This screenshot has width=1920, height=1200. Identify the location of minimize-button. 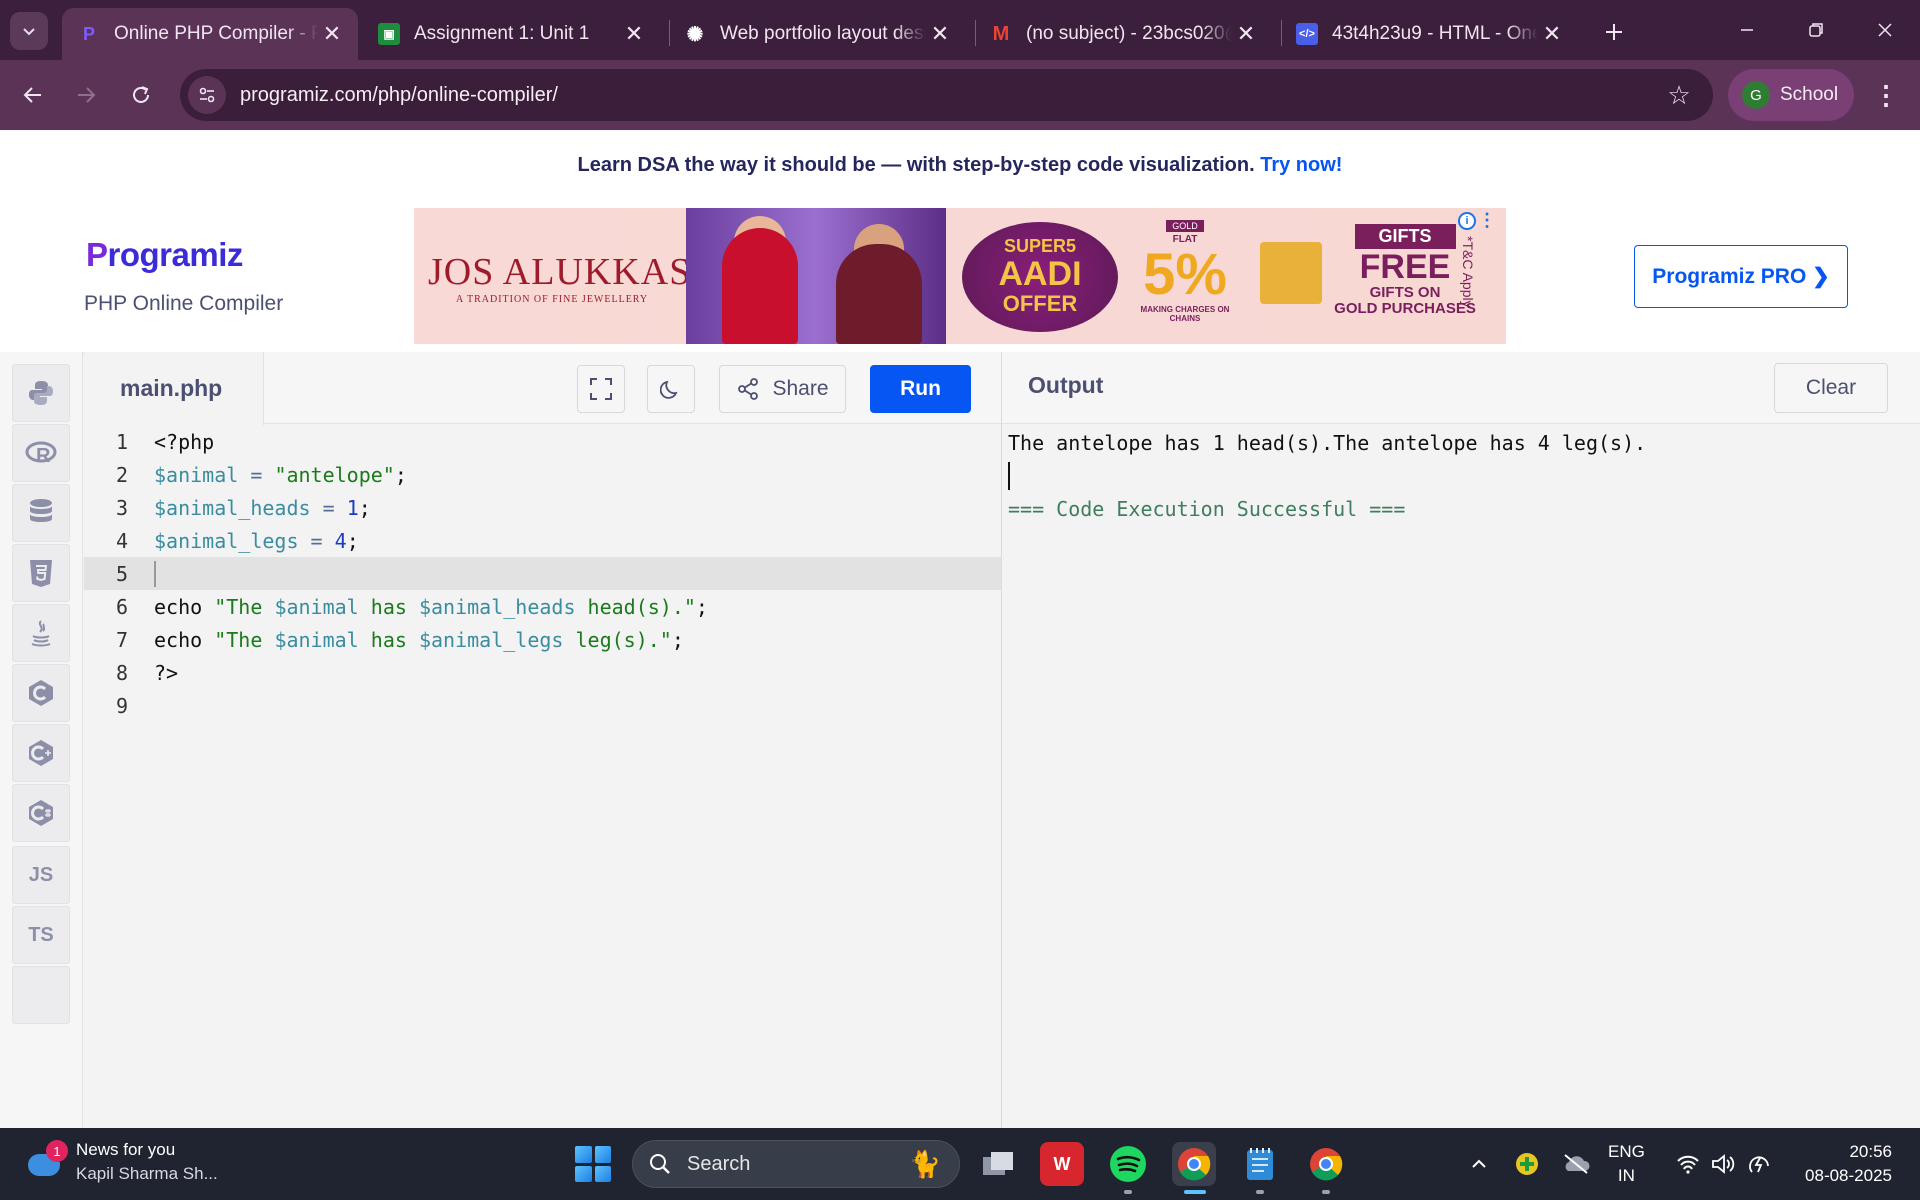
(1747, 30).